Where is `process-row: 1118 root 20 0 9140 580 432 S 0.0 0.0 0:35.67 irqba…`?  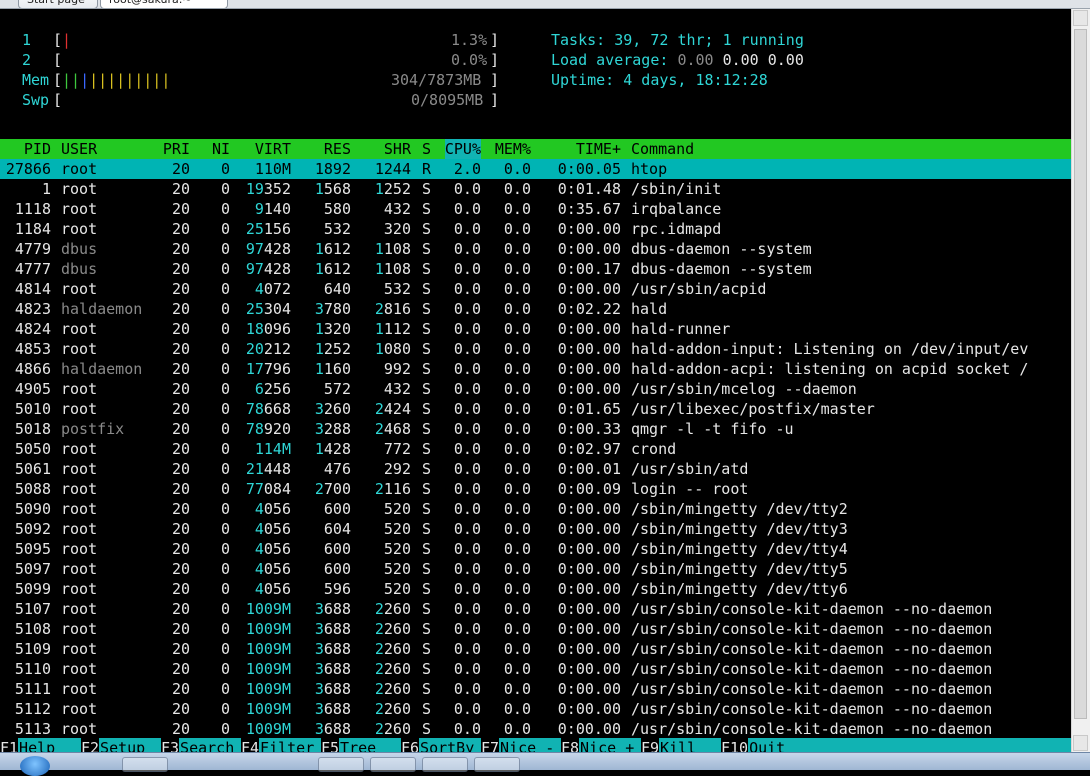
process-row: 1118 root 20 0 9140 580 432 S 0.0 0.0 0:35.67 irqba… is located at coordinates (536, 209).